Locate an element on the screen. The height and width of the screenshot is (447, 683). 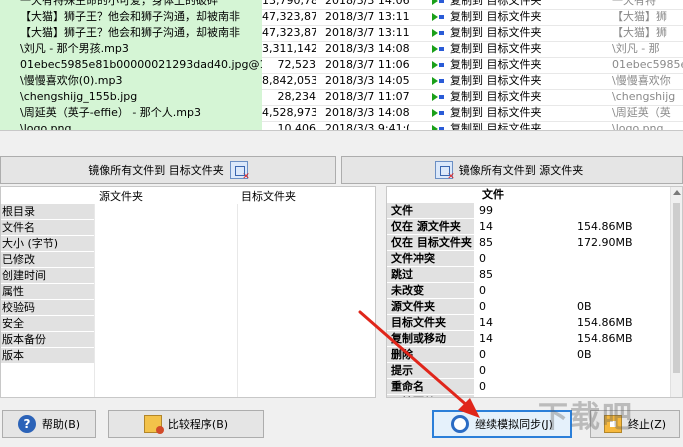
stats-row: 仅在 源文件夹 14 154.86MB is located at coordinates (532, 227).